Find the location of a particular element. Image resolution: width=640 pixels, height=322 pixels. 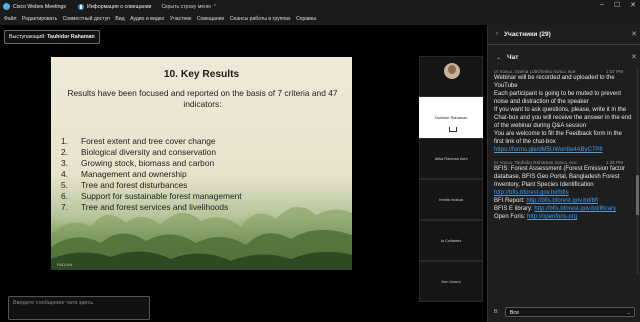

chat-input: Введите сообщение чата здесь is located at coordinates (79, 308).